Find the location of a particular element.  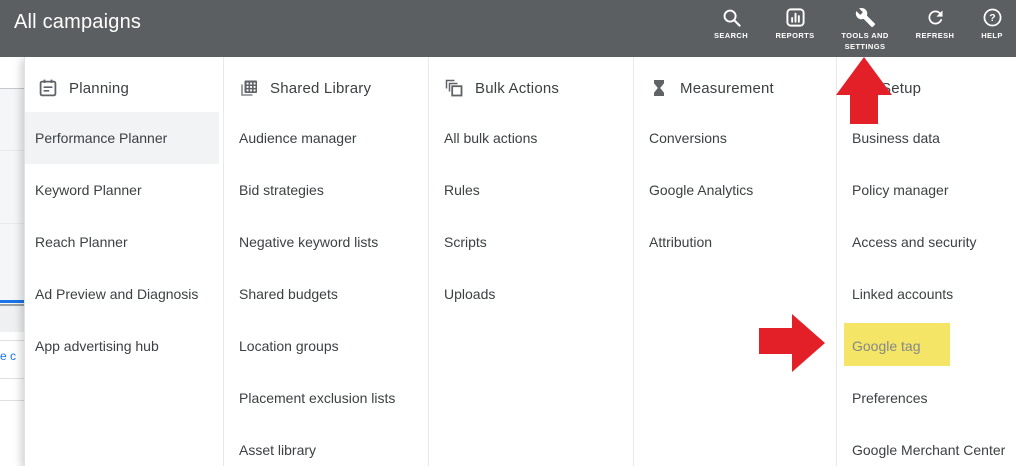

menu-item-label: Reach Planner is located at coordinates (81, 242).